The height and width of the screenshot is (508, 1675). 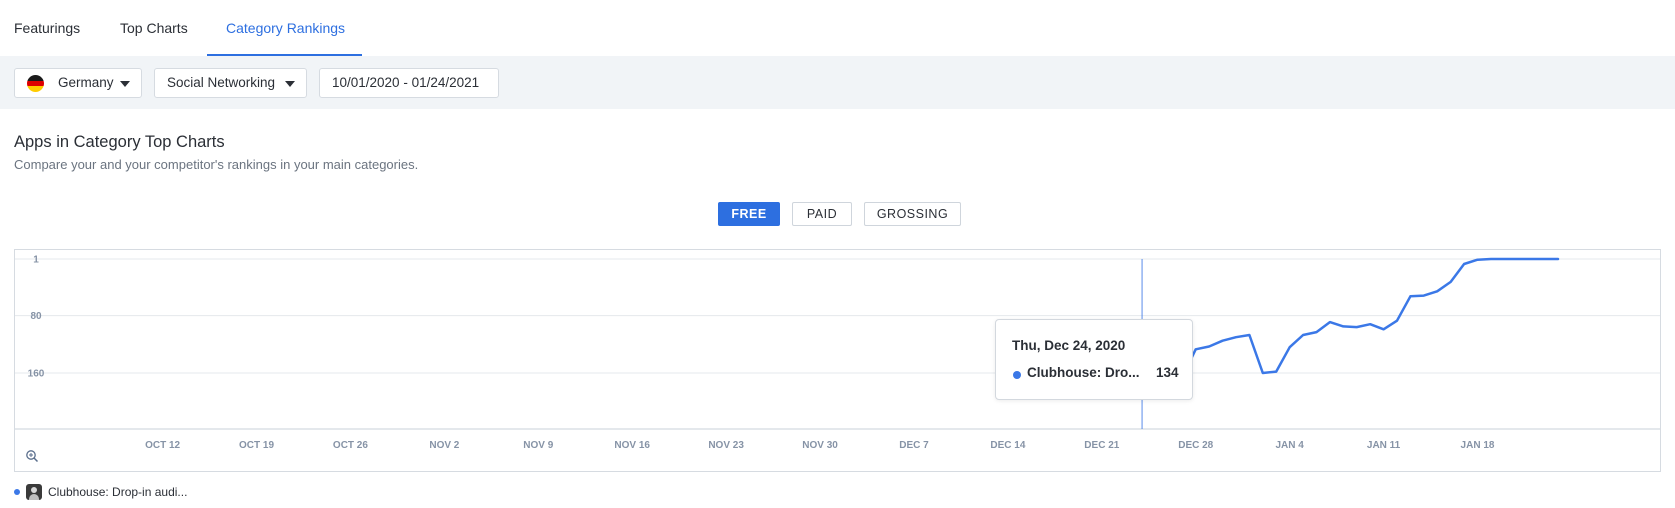 What do you see at coordinates (444, 445) in the screenshot?
I see `x-tick-label: NOV 2` at bounding box center [444, 445].